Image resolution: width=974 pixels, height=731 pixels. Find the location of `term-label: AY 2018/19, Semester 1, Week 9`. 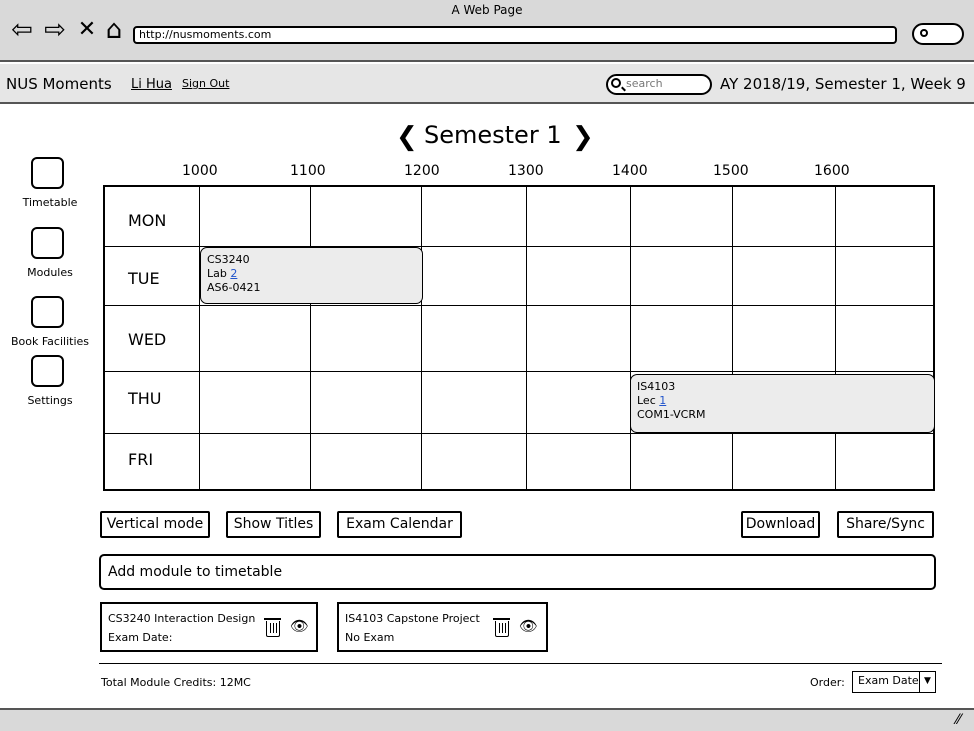

term-label: AY 2018/19, Semester 1, Week 9 is located at coordinates (843, 84).